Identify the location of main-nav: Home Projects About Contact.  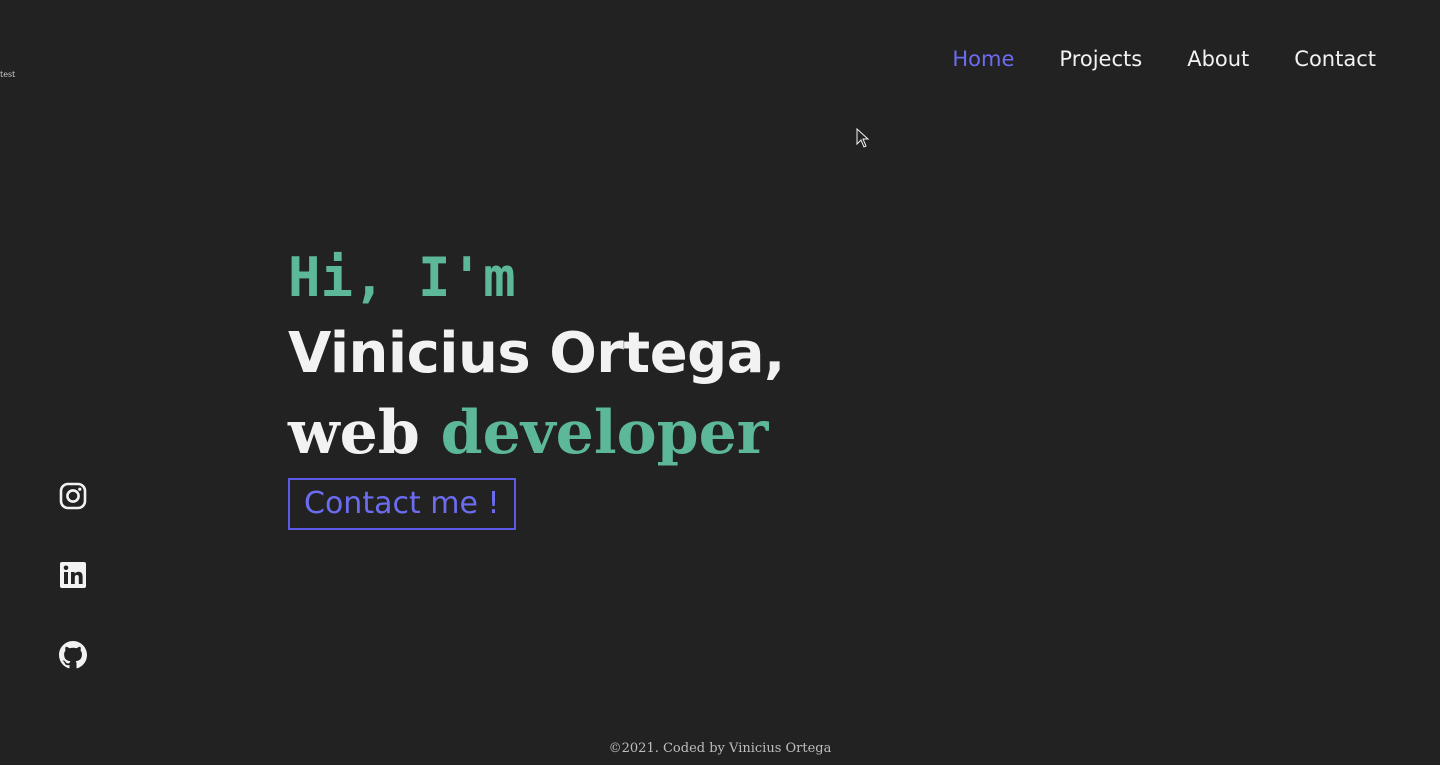
(1141, 59).